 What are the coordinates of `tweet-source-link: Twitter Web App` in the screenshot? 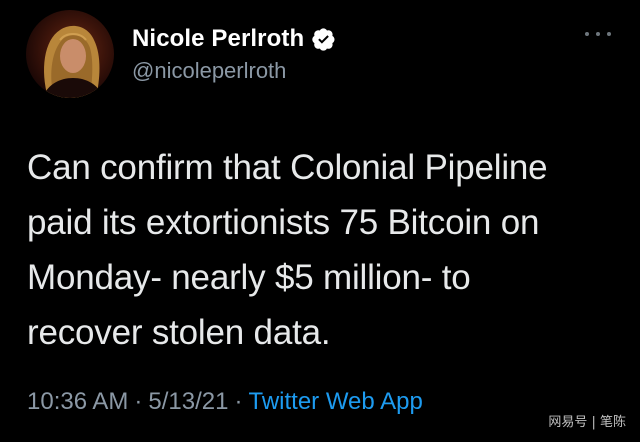 It's located at (335, 402).